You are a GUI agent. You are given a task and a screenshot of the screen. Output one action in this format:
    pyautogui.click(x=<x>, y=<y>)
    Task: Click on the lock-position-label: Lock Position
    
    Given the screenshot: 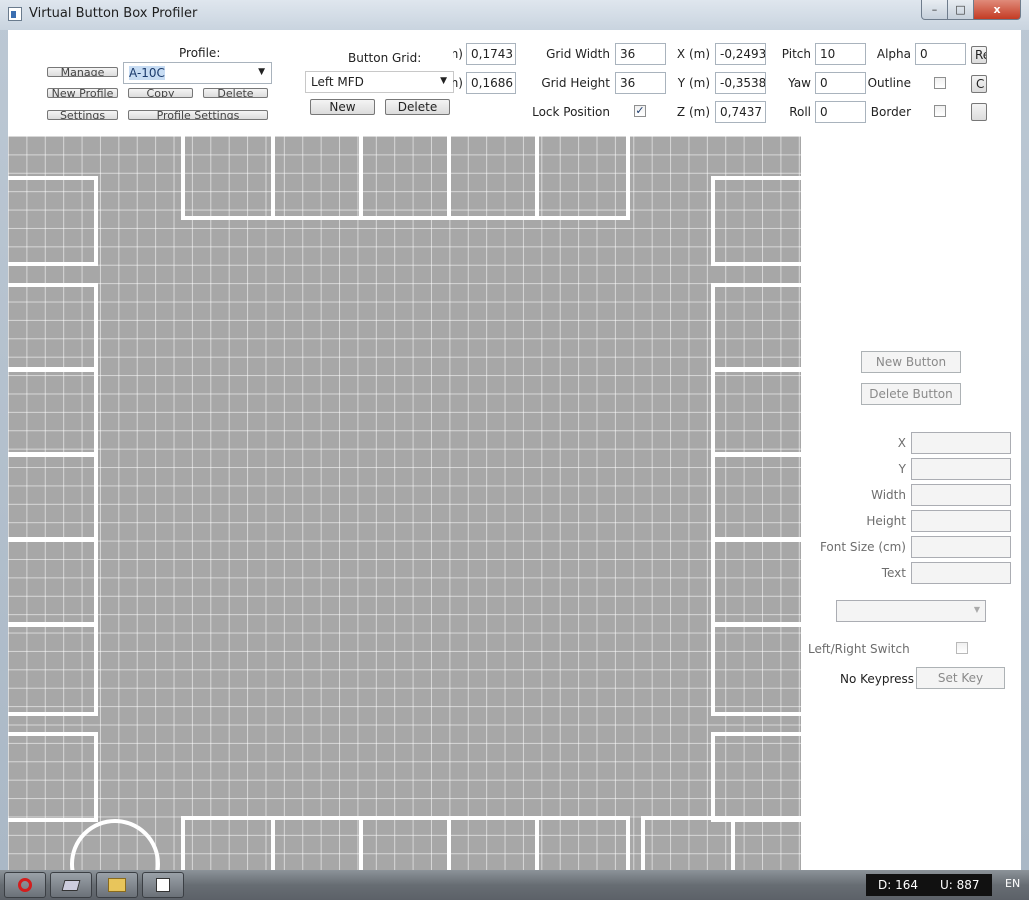 What is the action you would take?
    pyautogui.click(x=571, y=112)
    